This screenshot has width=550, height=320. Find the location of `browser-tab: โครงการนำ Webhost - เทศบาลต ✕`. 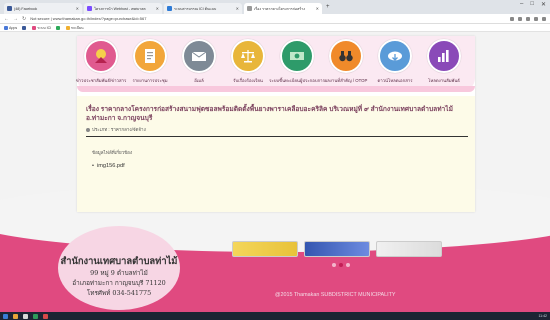

browser-tab: โครงการนำ Webhost - เทศบาลต ✕ is located at coordinates (123, 8).